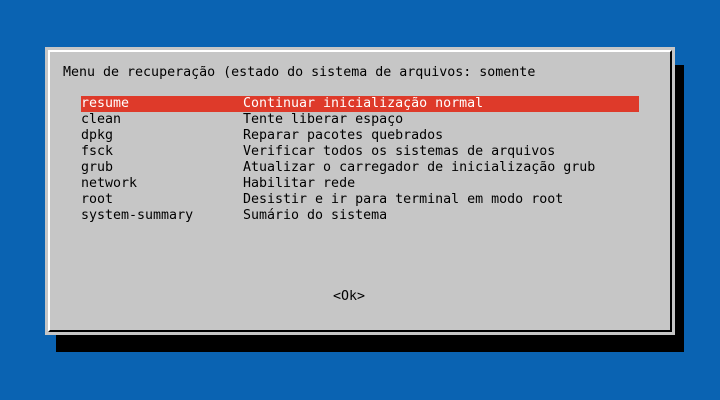 The width and height of the screenshot is (720, 400). What do you see at coordinates (105, 103) in the screenshot?
I see `menu-item-tag: resume` at bounding box center [105, 103].